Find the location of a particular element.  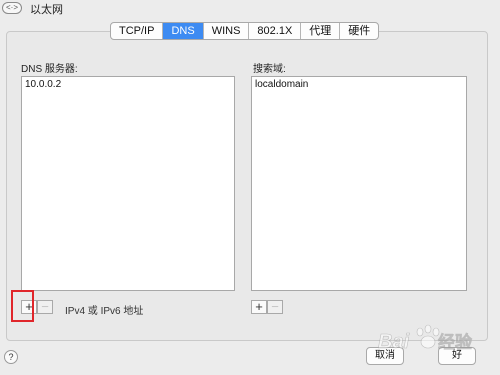

tab-wins: WINS is located at coordinates (227, 31).